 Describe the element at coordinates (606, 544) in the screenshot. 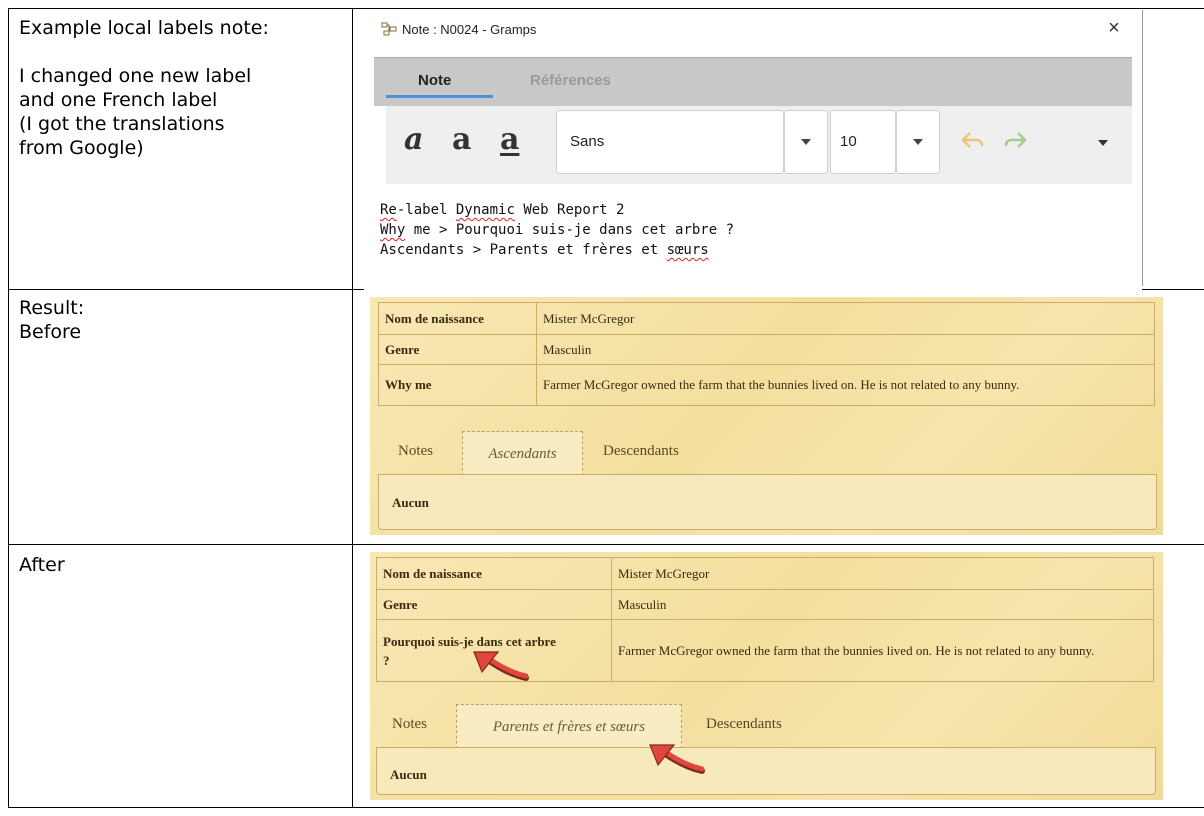

I see `table-border-row2` at that location.